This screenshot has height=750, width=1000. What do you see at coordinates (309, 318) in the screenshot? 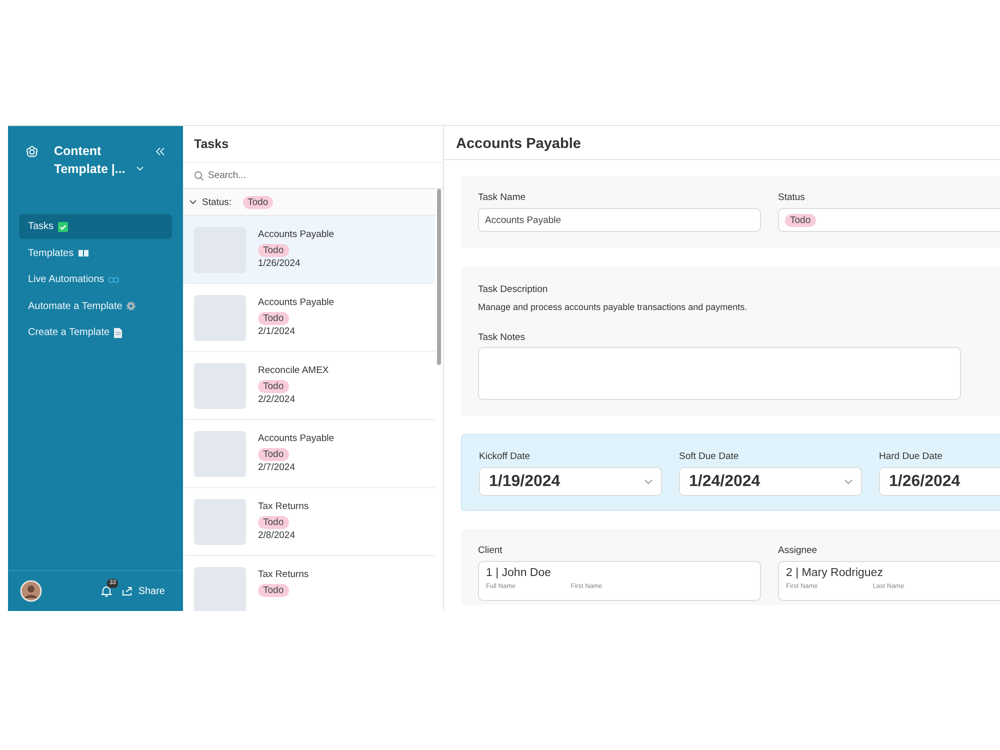
I see `task-item: Accounts Payable Todo 2/1/2024` at bounding box center [309, 318].